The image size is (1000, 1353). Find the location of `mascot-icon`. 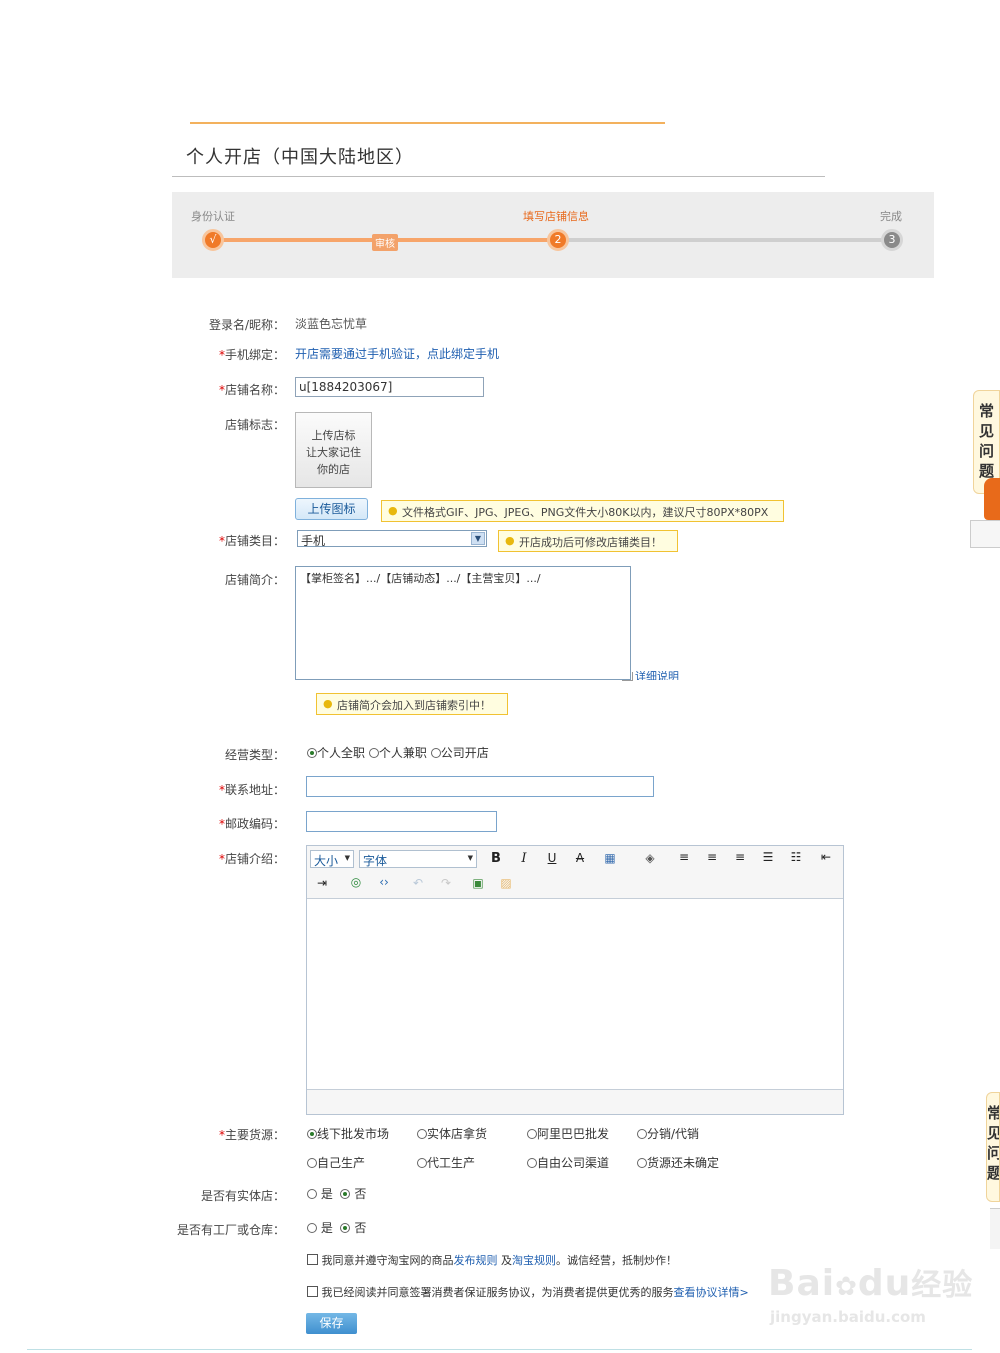

mascot-icon is located at coordinates (992, 499).